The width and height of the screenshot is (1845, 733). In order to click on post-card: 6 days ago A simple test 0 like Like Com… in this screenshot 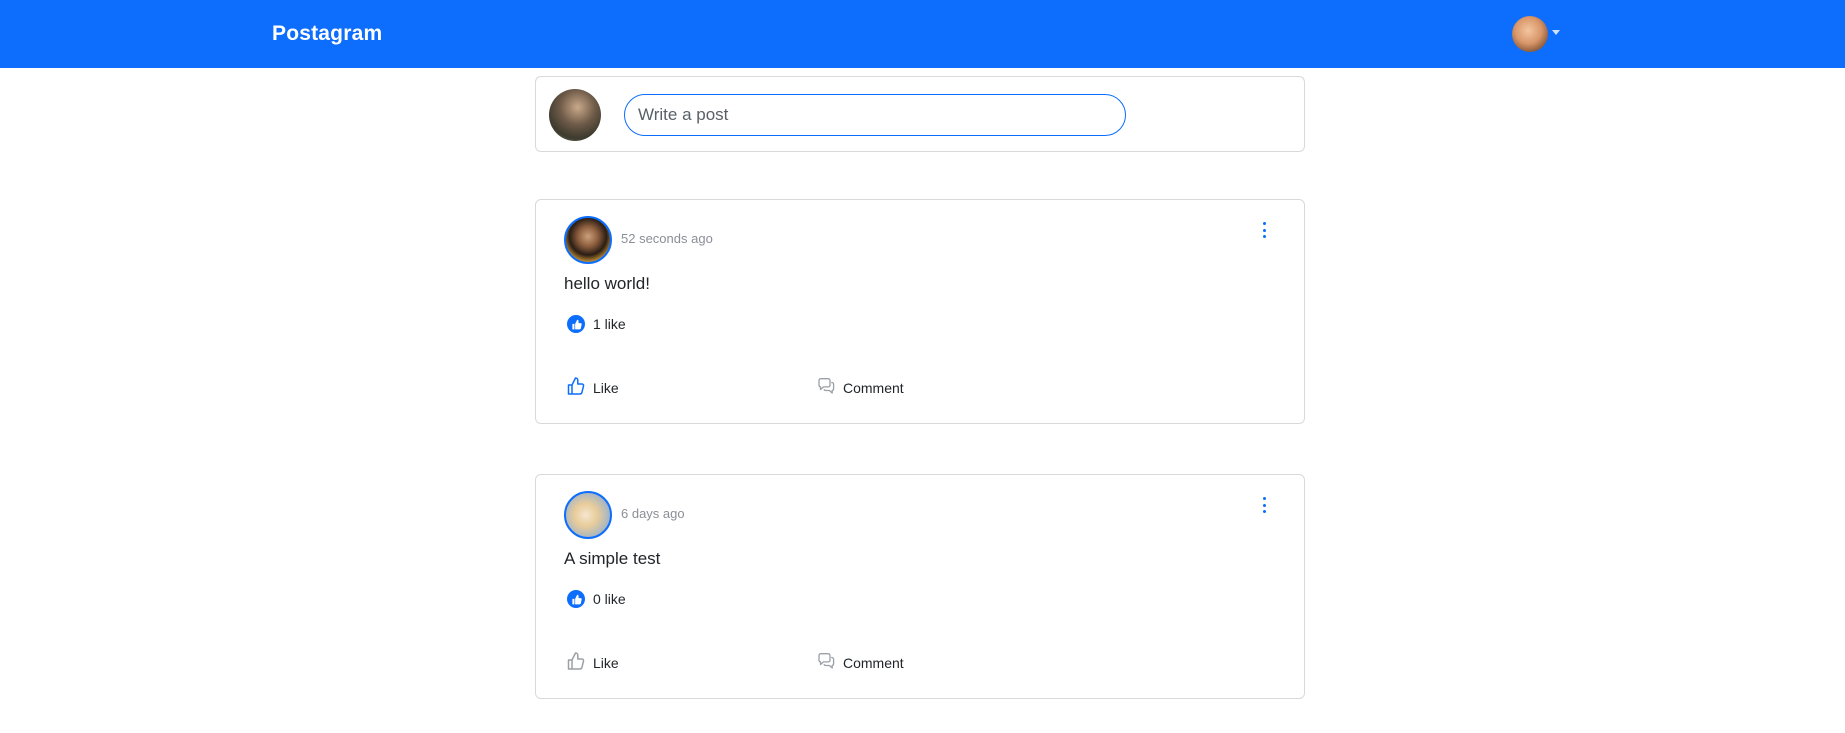, I will do `click(920, 586)`.